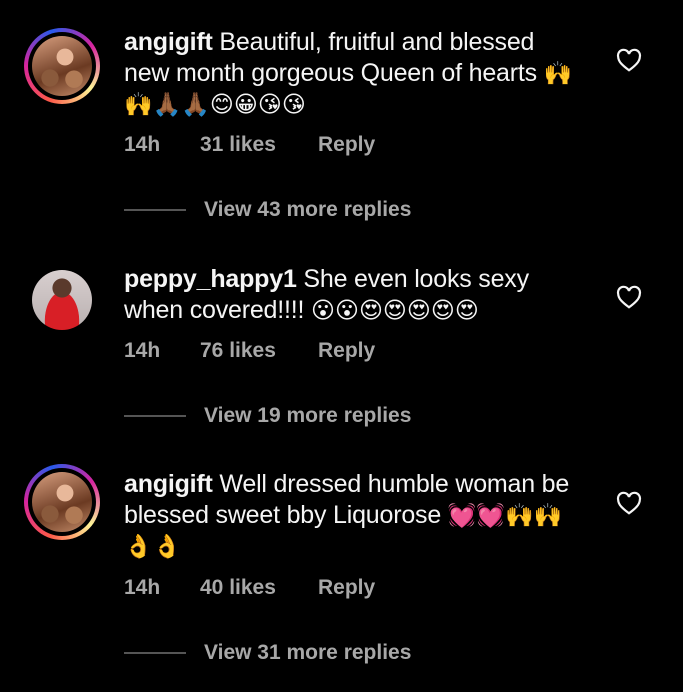 The height and width of the screenshot is (692, 683). What do you see at coordinates (308, 209) in the screenshot?
I see `view-replies-label: View 43 more replies` at bounding box center [308, 209].